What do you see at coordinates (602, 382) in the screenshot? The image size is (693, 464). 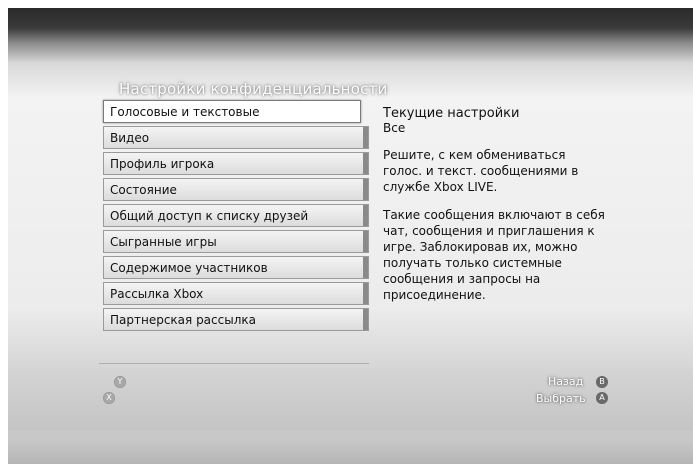 I see `b-button-icon: B` at bounding box center [602, 382].